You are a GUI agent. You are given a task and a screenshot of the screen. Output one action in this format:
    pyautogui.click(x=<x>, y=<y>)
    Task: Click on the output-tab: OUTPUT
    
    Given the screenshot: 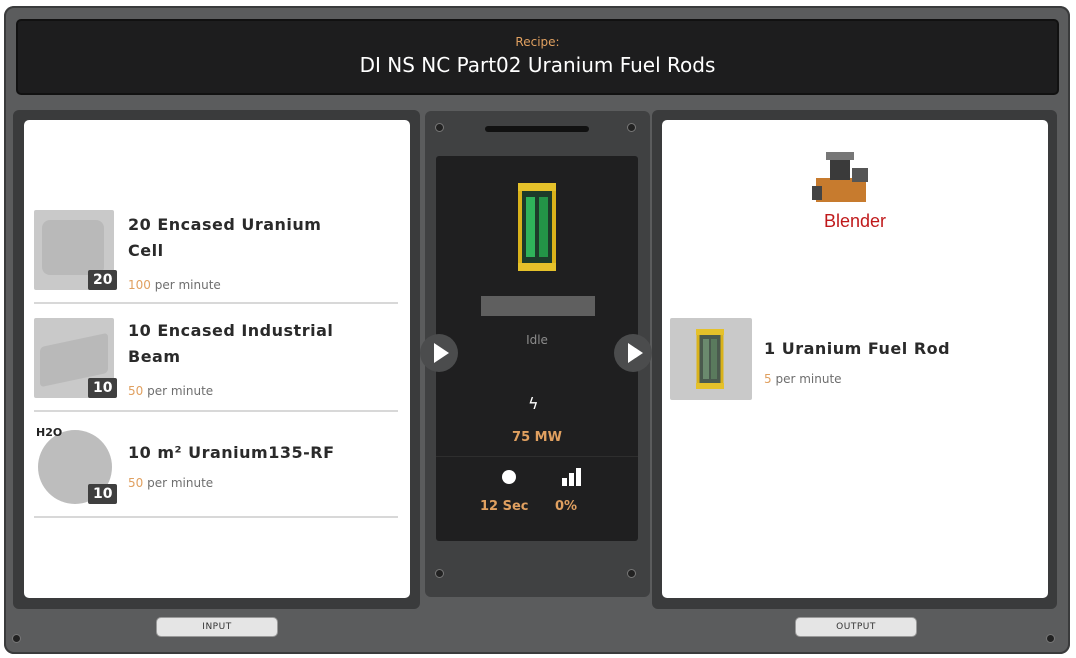 What is the action you would take?
    pyautogui.click(x=856, y=627)
    